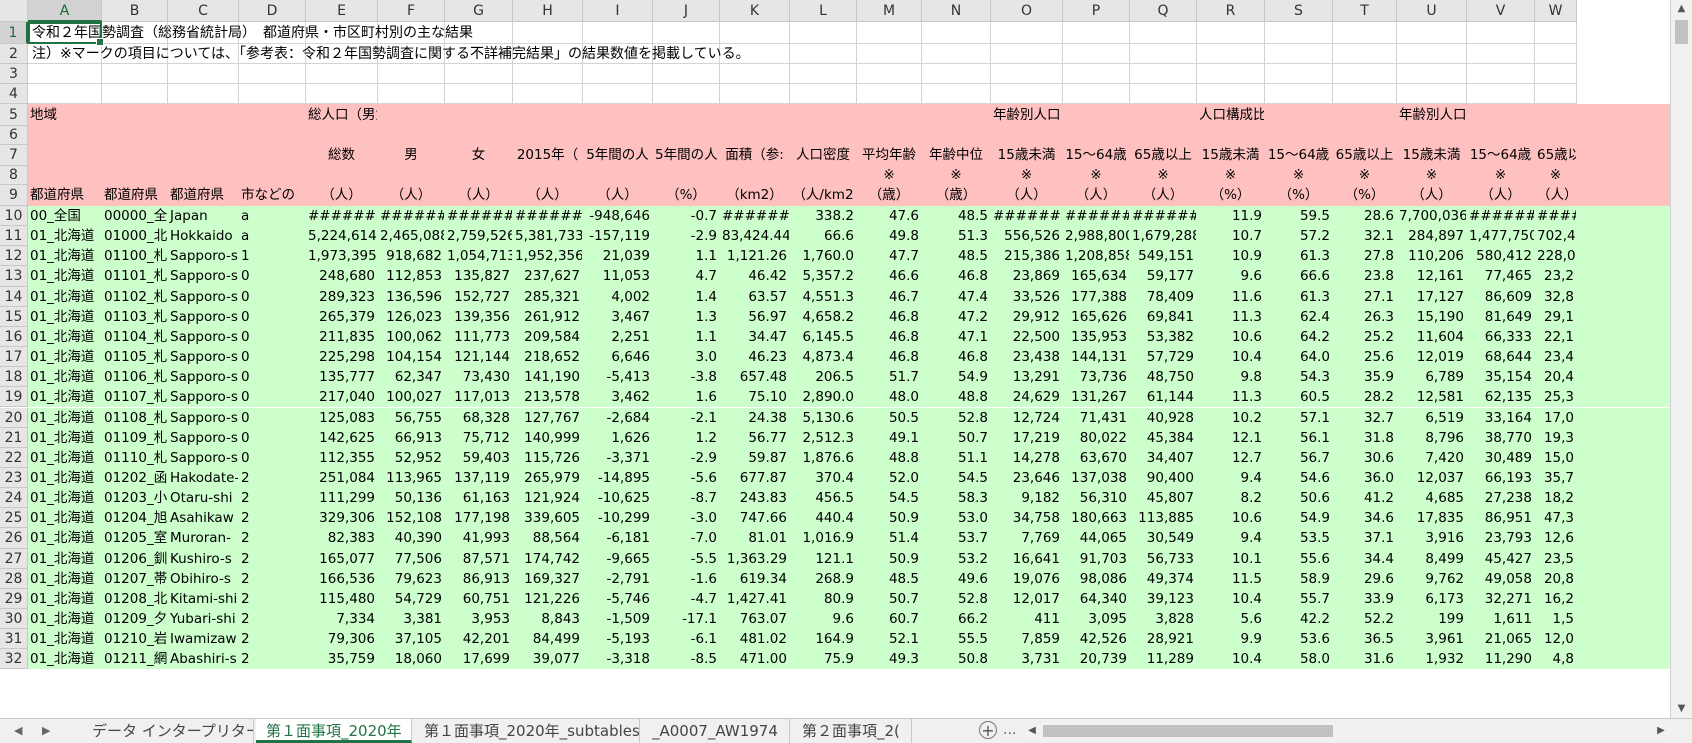  I want to click on cell-a19: 01_北海道, so click(65, 397).